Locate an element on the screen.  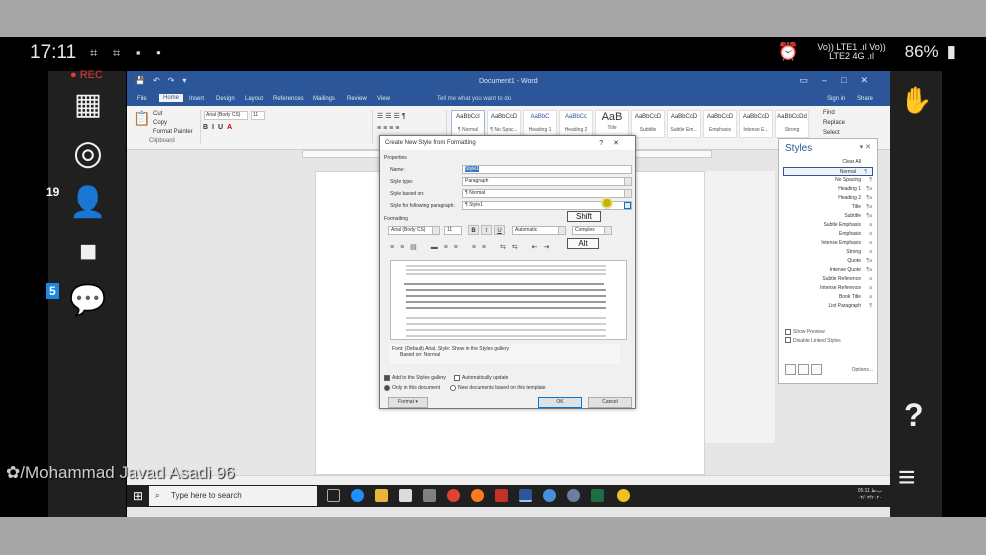
style-list-item: Strong a is located at coordinates (828, 252).